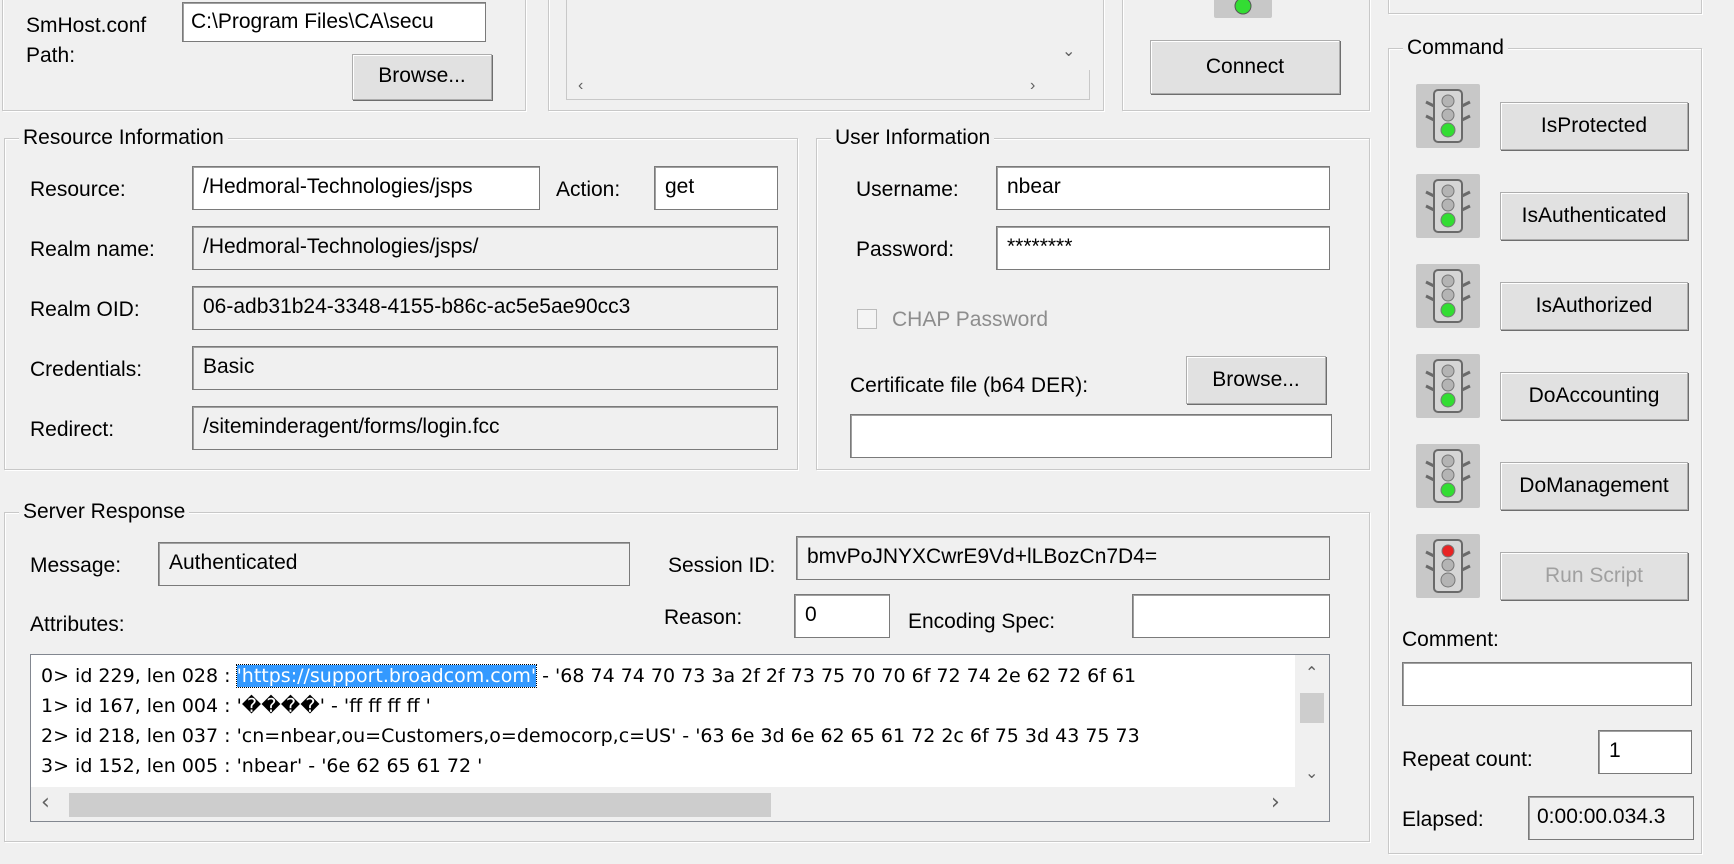 This screenshot has width=1734, height=864. Describe the element at coordinates (1163, 188) in the screenshot. I see `username-input: nbear` at that location.